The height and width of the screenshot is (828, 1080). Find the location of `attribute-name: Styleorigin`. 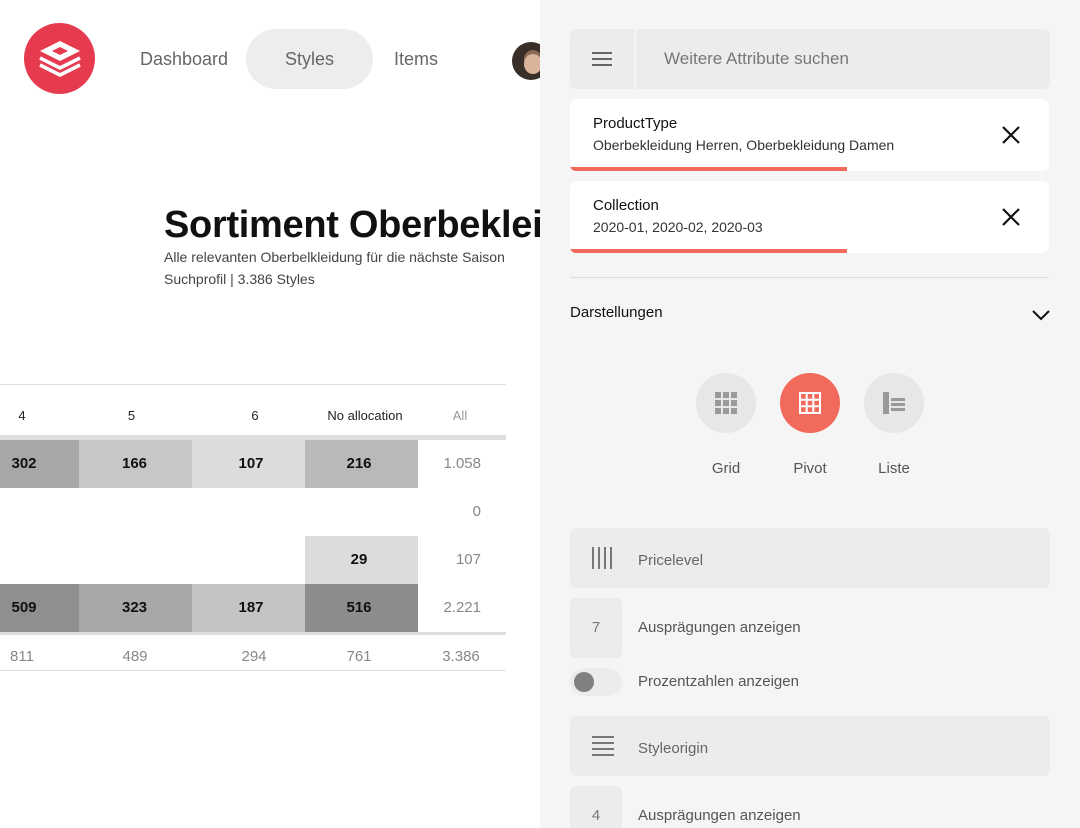

attribute-name: Styleorigin is located at coordinates (673, 748).